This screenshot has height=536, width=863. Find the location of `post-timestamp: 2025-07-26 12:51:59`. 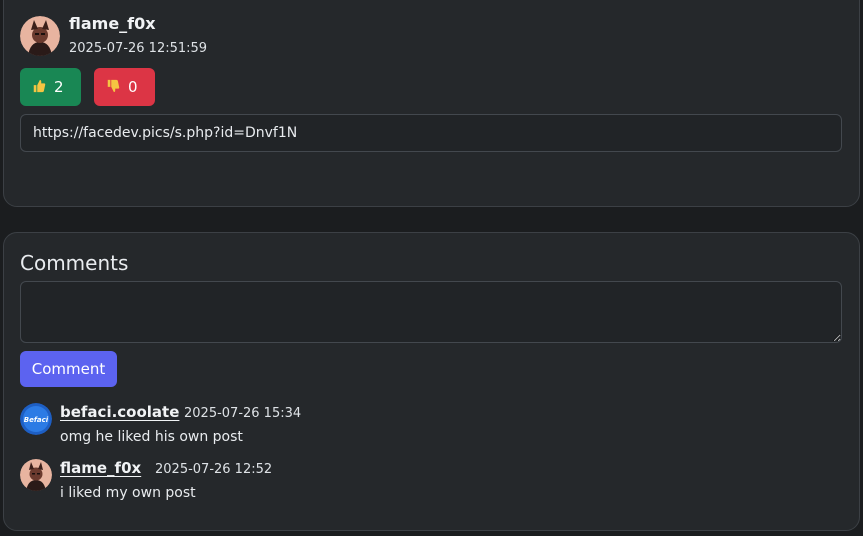

post-timestamp: 2025-07-26 12:51:59 is located at coordinates (138, 48).